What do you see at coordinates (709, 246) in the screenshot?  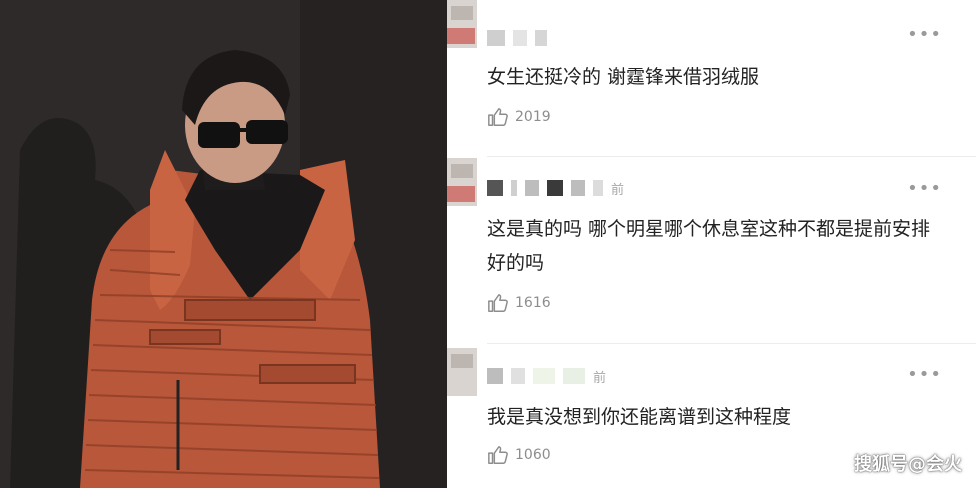 I see `comment-text: 这是真的吗 哪个明星哪个休息室这种不都是提前安排好的吗` at bounding box center [709, 246].